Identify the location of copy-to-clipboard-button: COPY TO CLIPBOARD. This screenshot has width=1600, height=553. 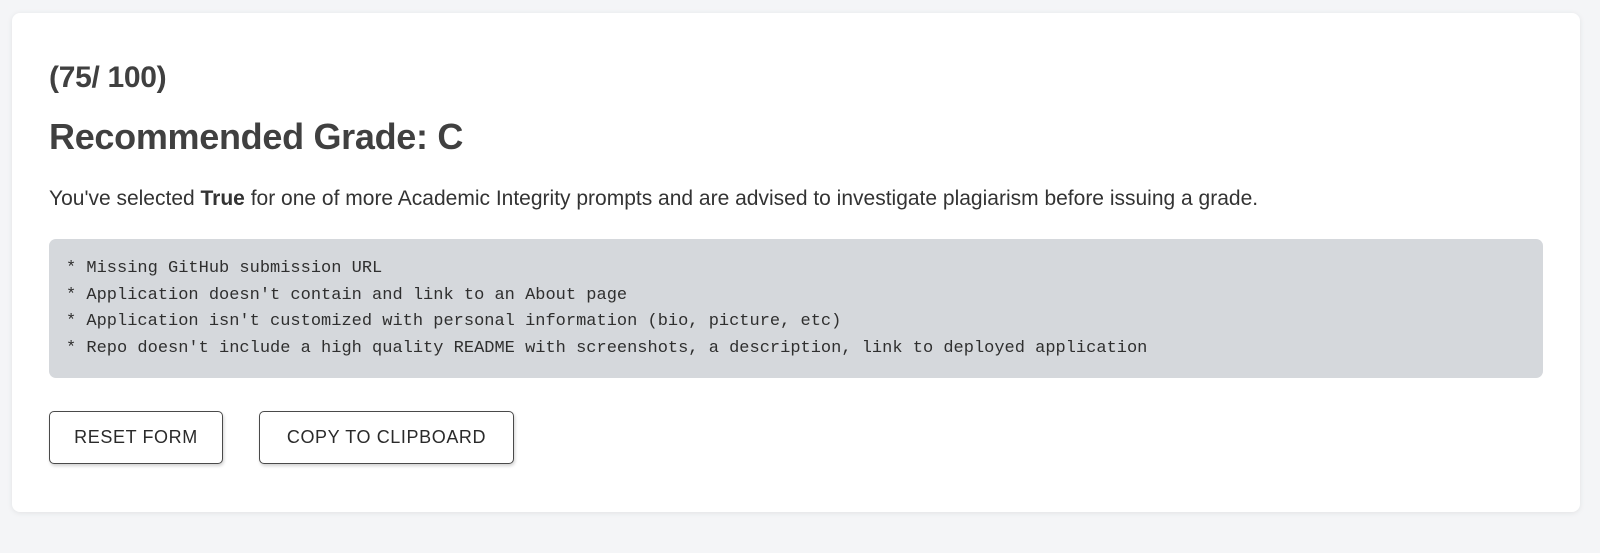
(386, 437).